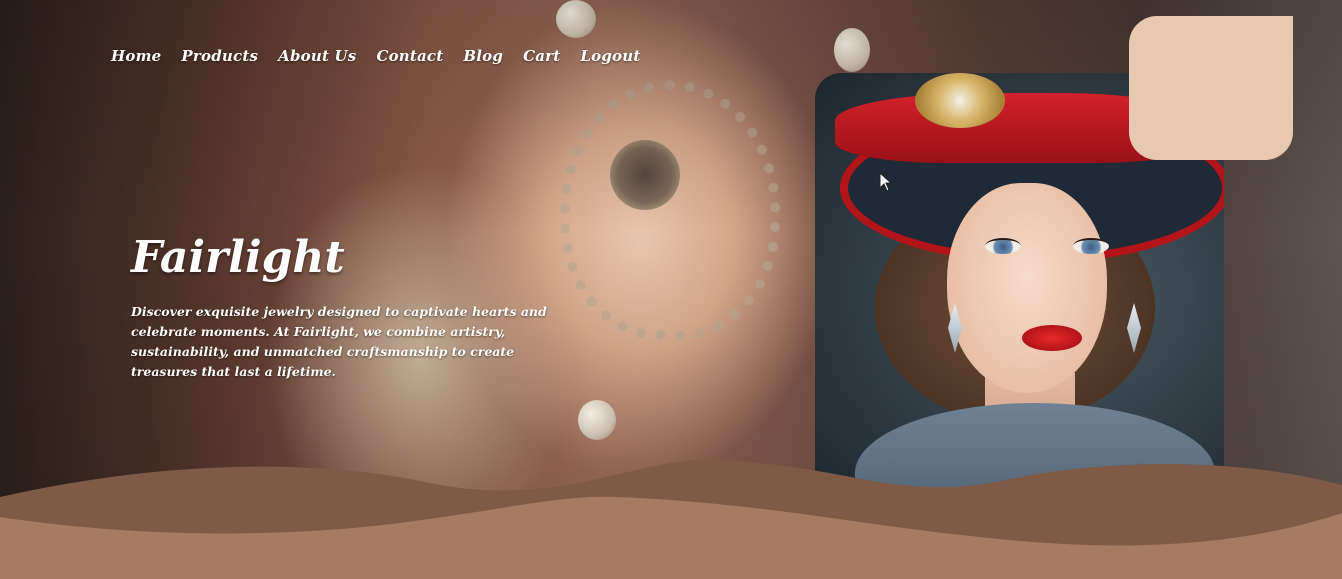 The image size is (1342, 579). I want to click on decorative-corner-card, so click(1211, 88).